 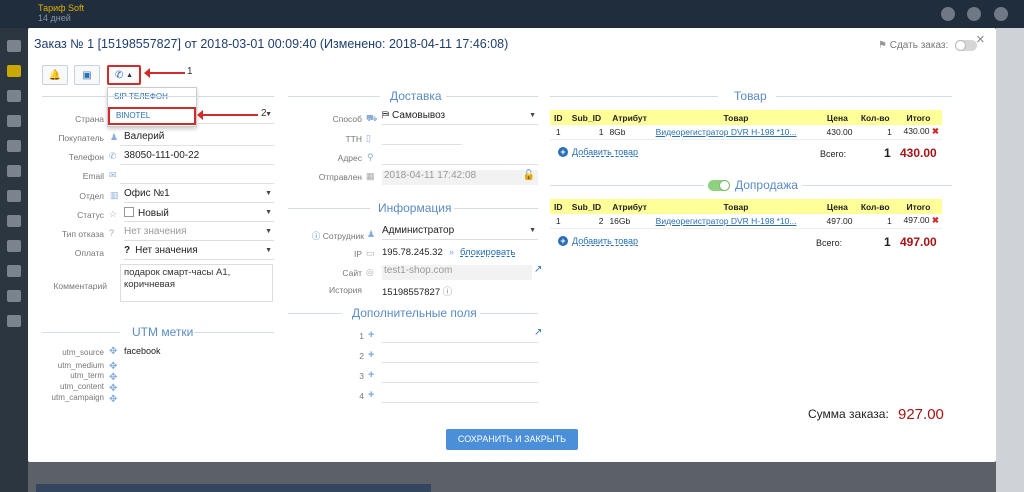 I want to click on goods-total-value: 430.00, so click(x=918, y=153).